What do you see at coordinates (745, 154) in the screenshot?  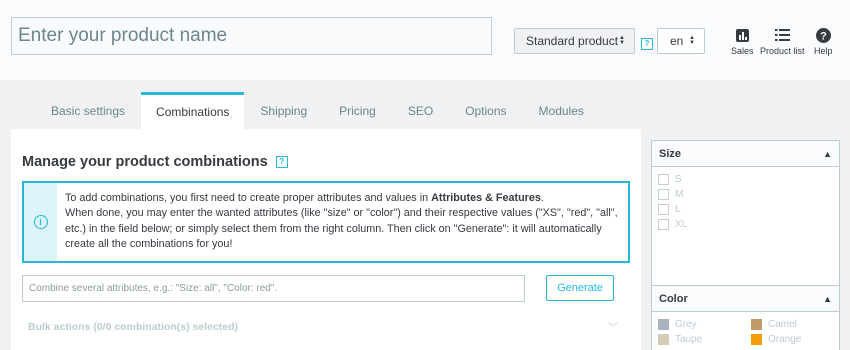 I see `size-filter-header: Size ▲` at bounding box center [745, 154].